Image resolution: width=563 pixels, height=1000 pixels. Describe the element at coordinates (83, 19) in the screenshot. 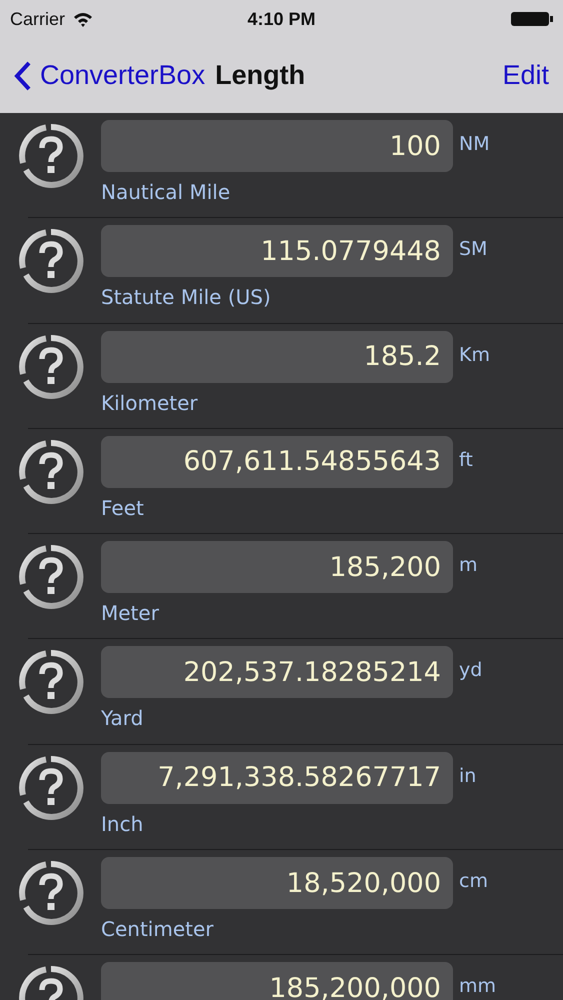

I see `wifi-icon` at that location.